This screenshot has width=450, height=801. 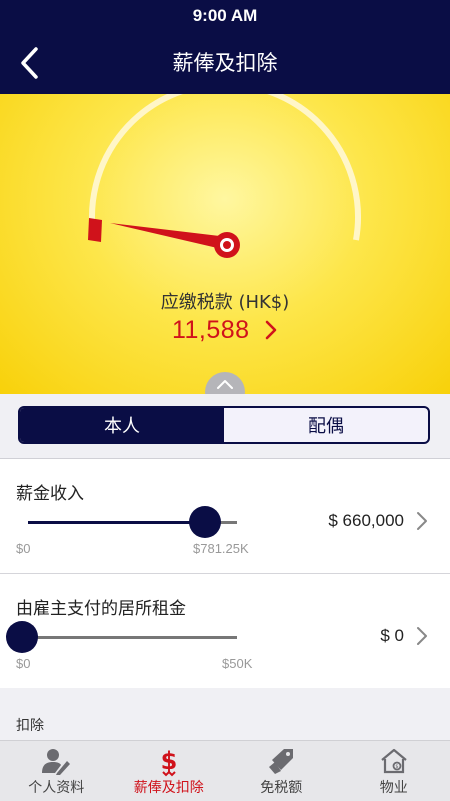 I want to click on page-title: 薪俸及扣除, so click(x=225, y=63).